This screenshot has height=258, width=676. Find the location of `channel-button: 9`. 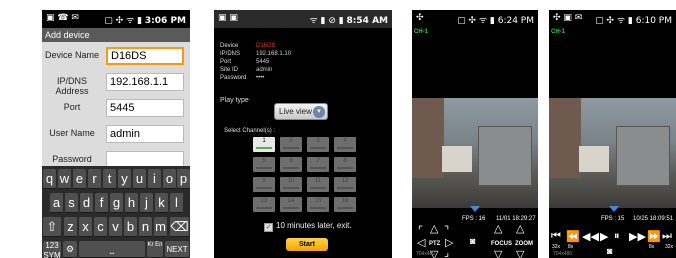

channel-button: 9 is located at coordinates (264, 184).